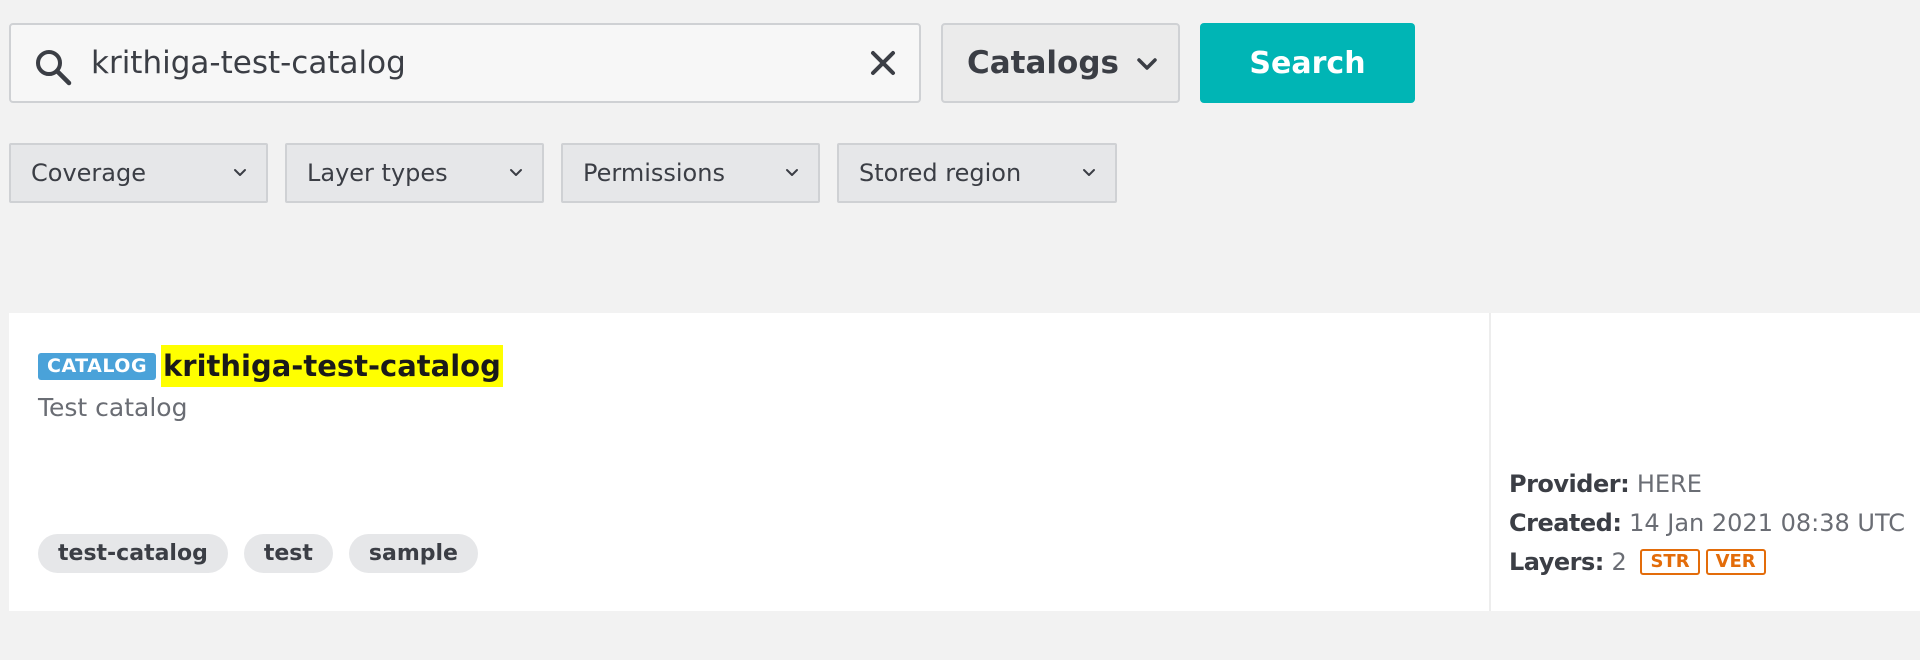 Image resolution: width=1920 pixels, height=660 pixels. I want to click on search-button: Search, so click(1307, 63).